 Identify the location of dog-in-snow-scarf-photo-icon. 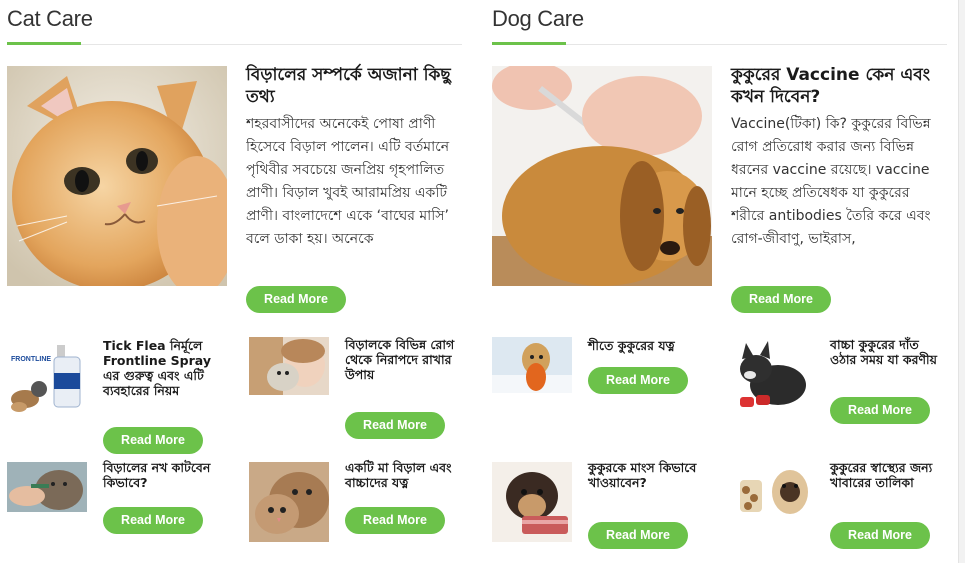
(532, 365).